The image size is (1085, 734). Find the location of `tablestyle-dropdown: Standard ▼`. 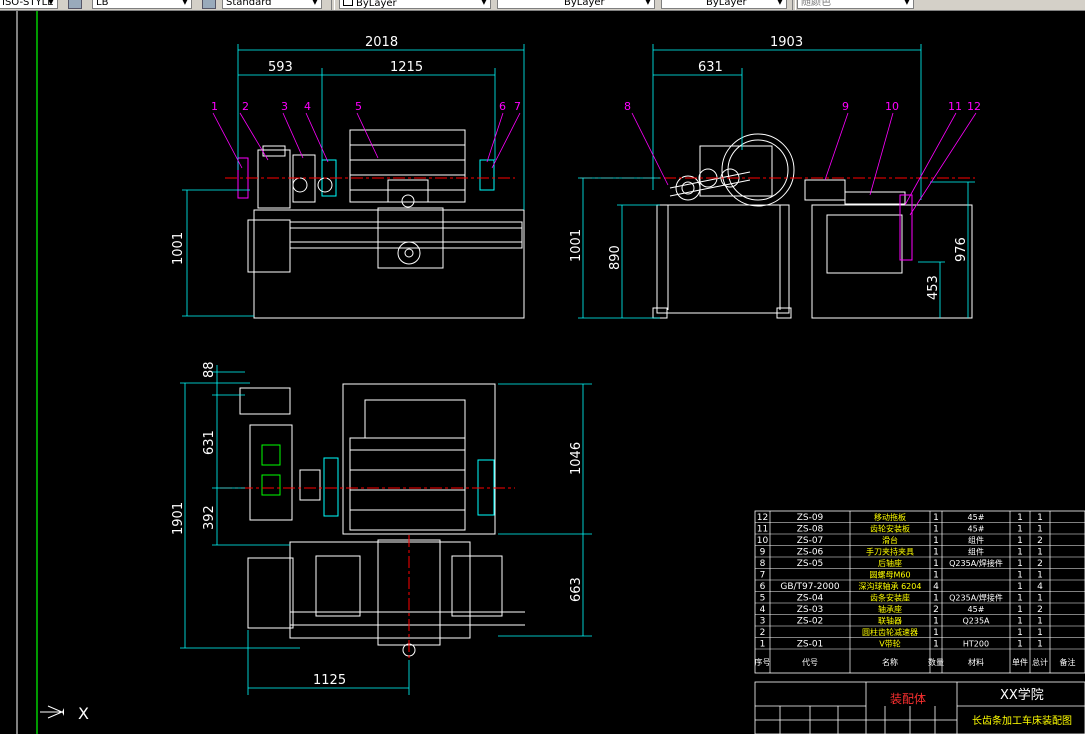

tablestyle-dropdown: Standard ▼ is located at coordinates (272, 4).